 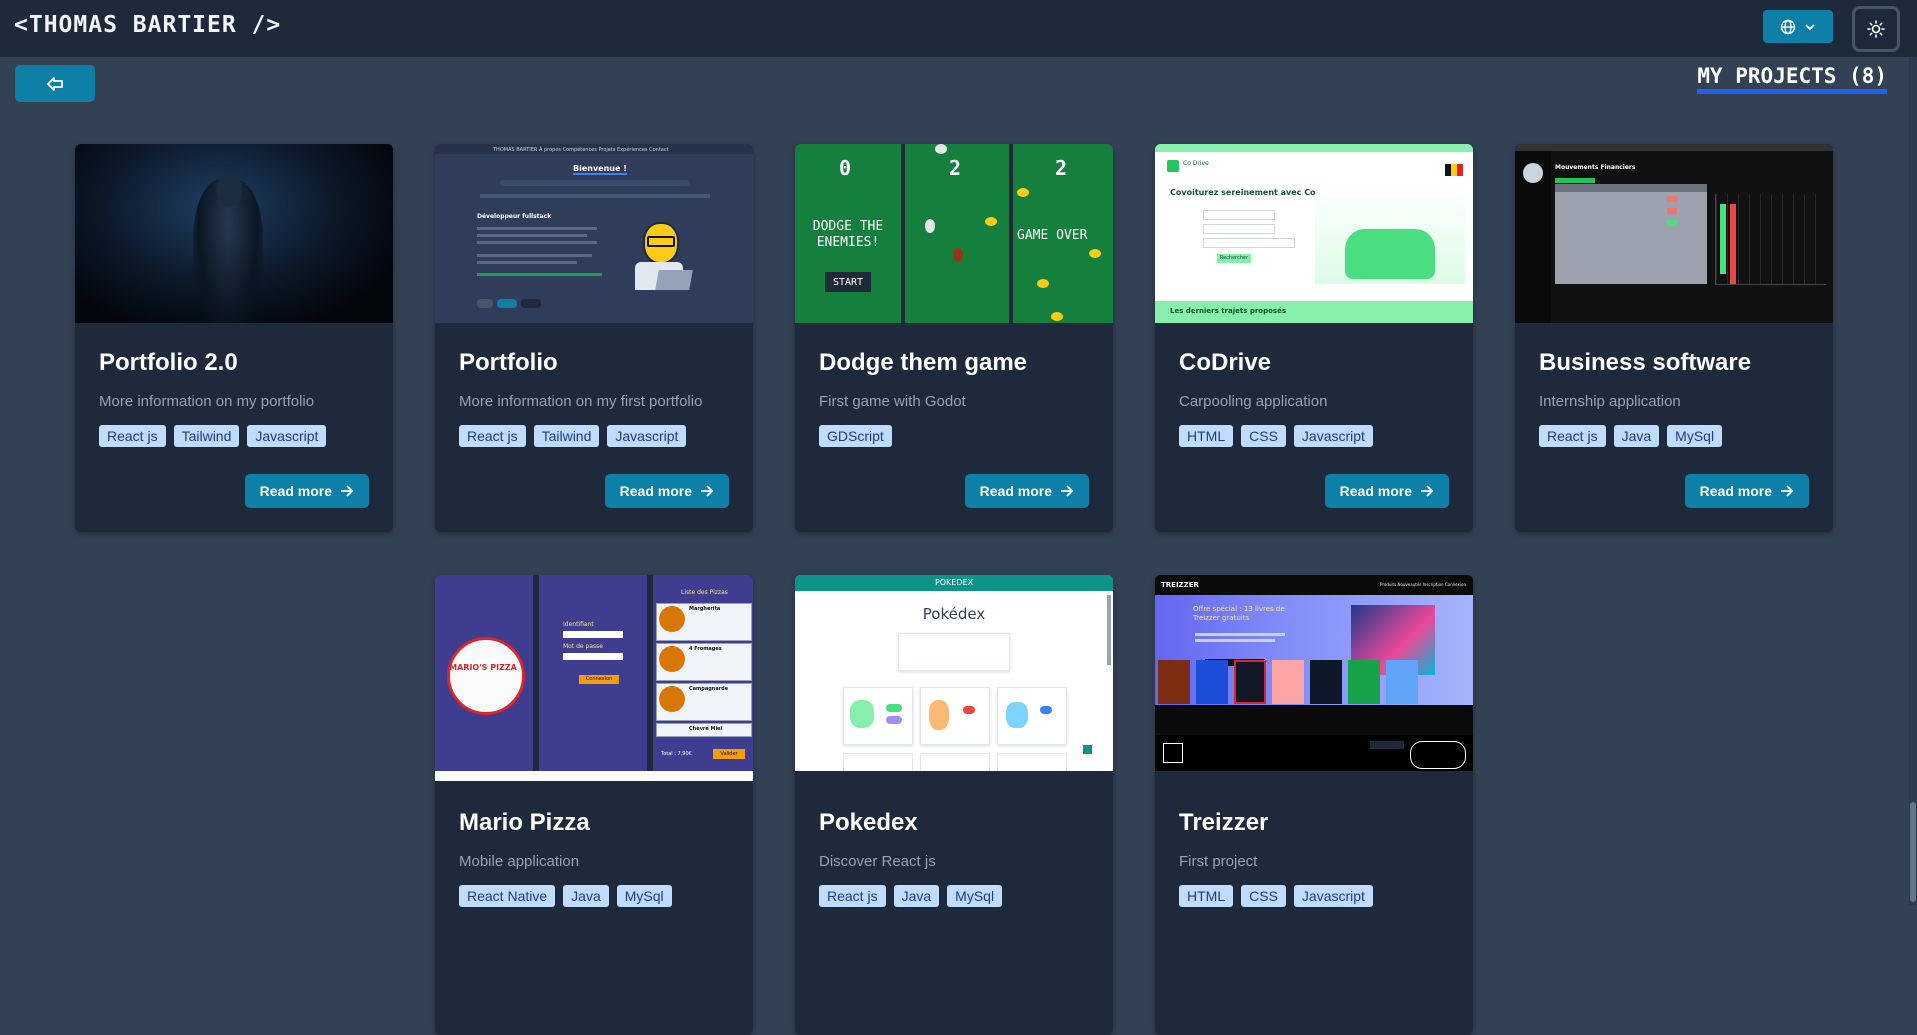 What do you see at coordinates (1234, 258) in the screenshot?
I see `thumb-cta: Rechercher` at bounding box center [1234, 258].